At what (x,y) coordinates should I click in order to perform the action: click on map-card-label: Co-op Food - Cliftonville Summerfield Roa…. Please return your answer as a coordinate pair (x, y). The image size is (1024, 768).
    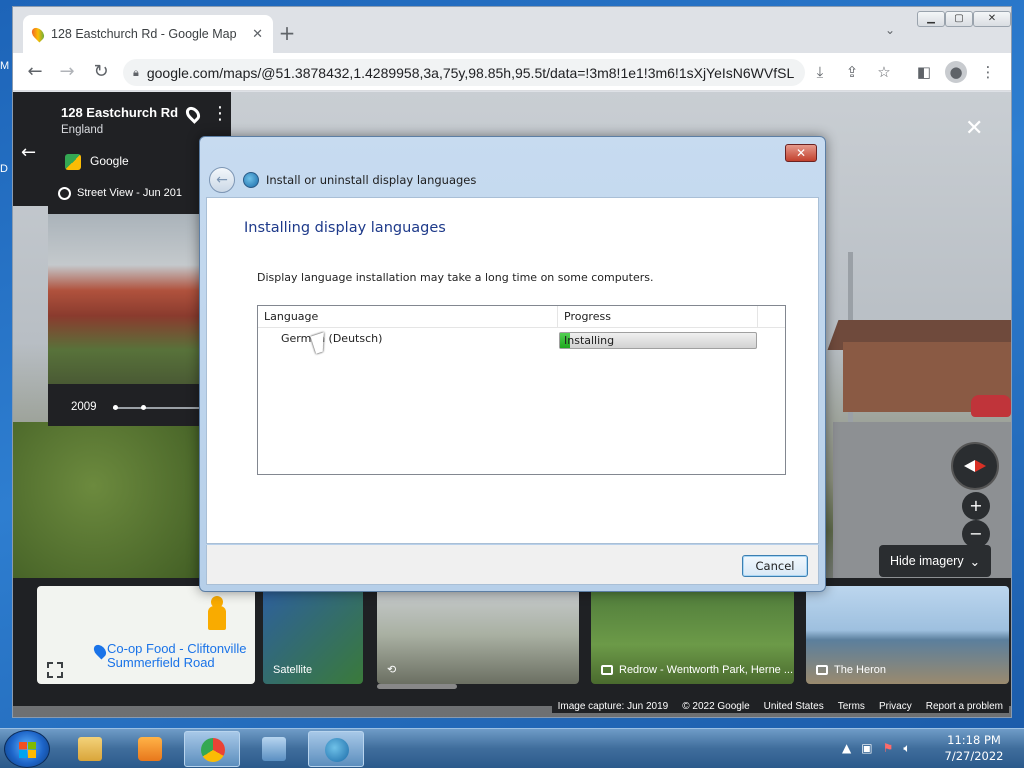
    Looking at the image, I should click on (176, 656).